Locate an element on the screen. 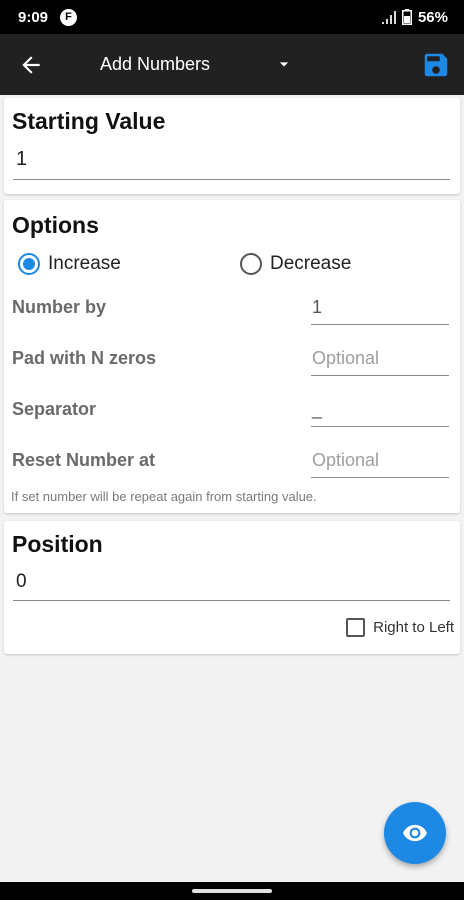  position-title: Position is located at coordinates (57, 544).